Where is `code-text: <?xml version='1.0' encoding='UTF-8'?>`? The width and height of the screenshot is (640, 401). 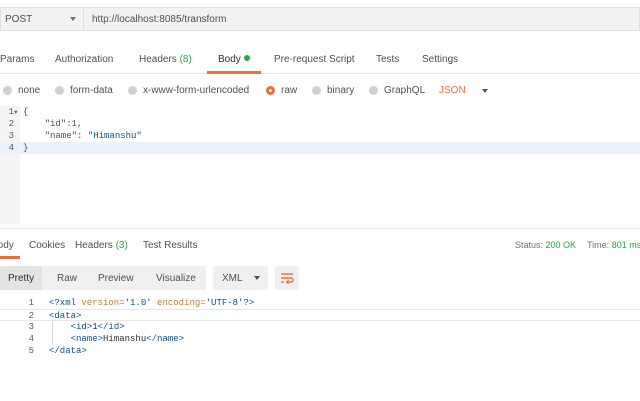 code-text: <?xml version='1.0' encoding='UTF-8'?> is located at coordinates (152, 303).